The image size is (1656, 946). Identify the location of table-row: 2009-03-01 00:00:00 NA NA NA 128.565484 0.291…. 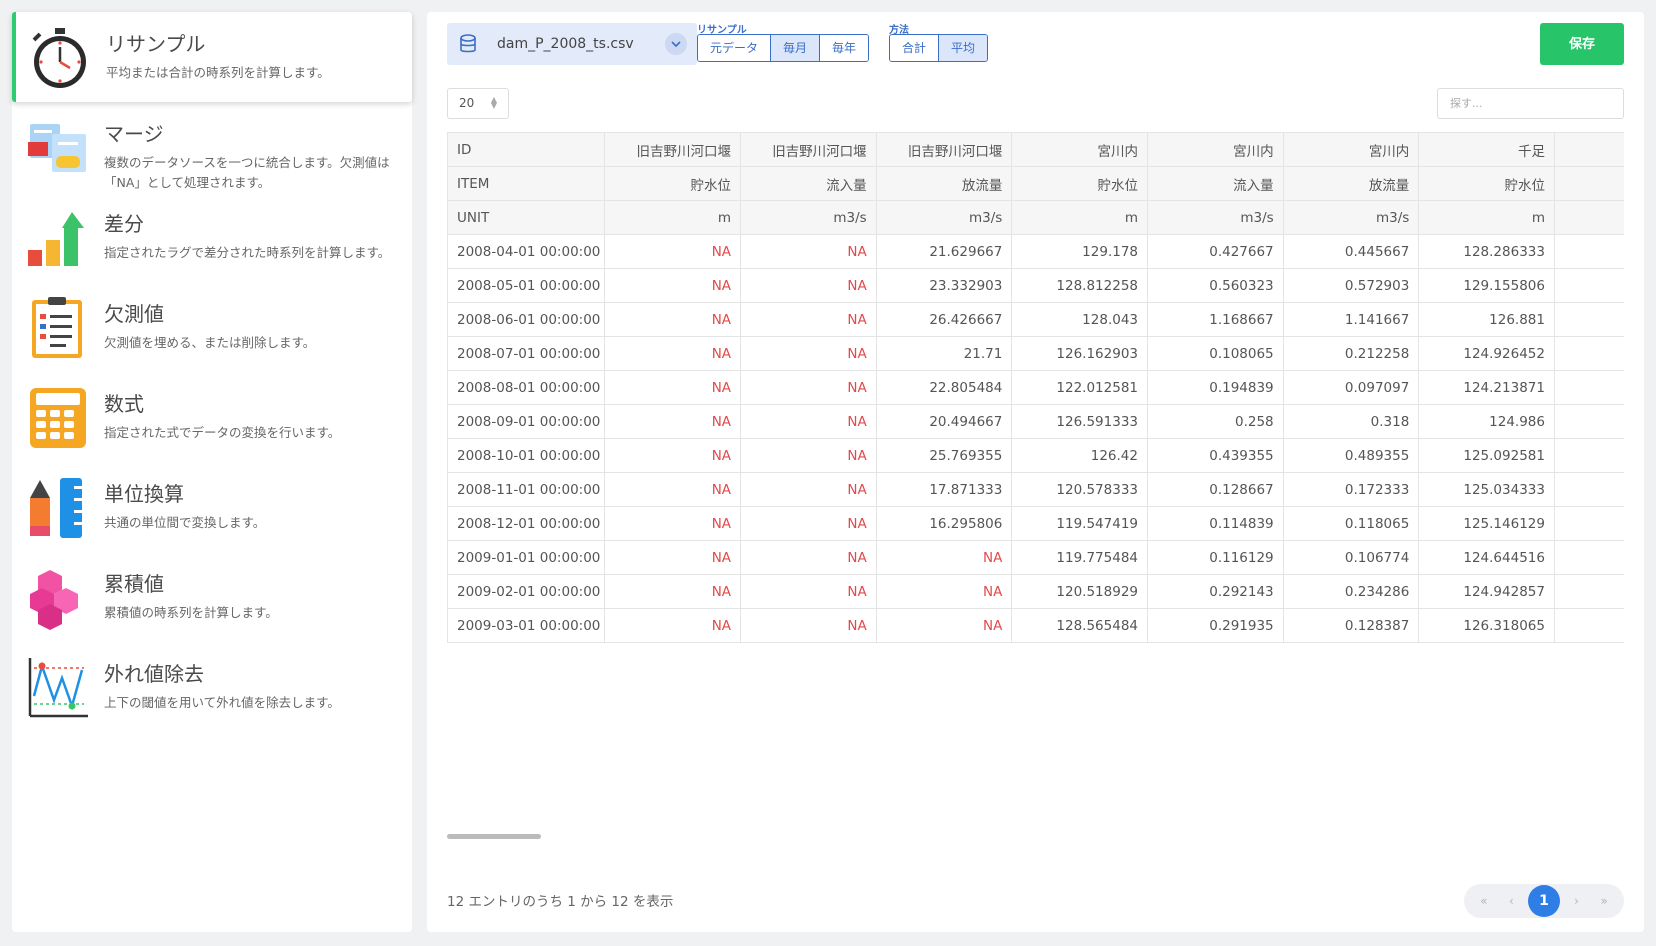
(1035, 625).